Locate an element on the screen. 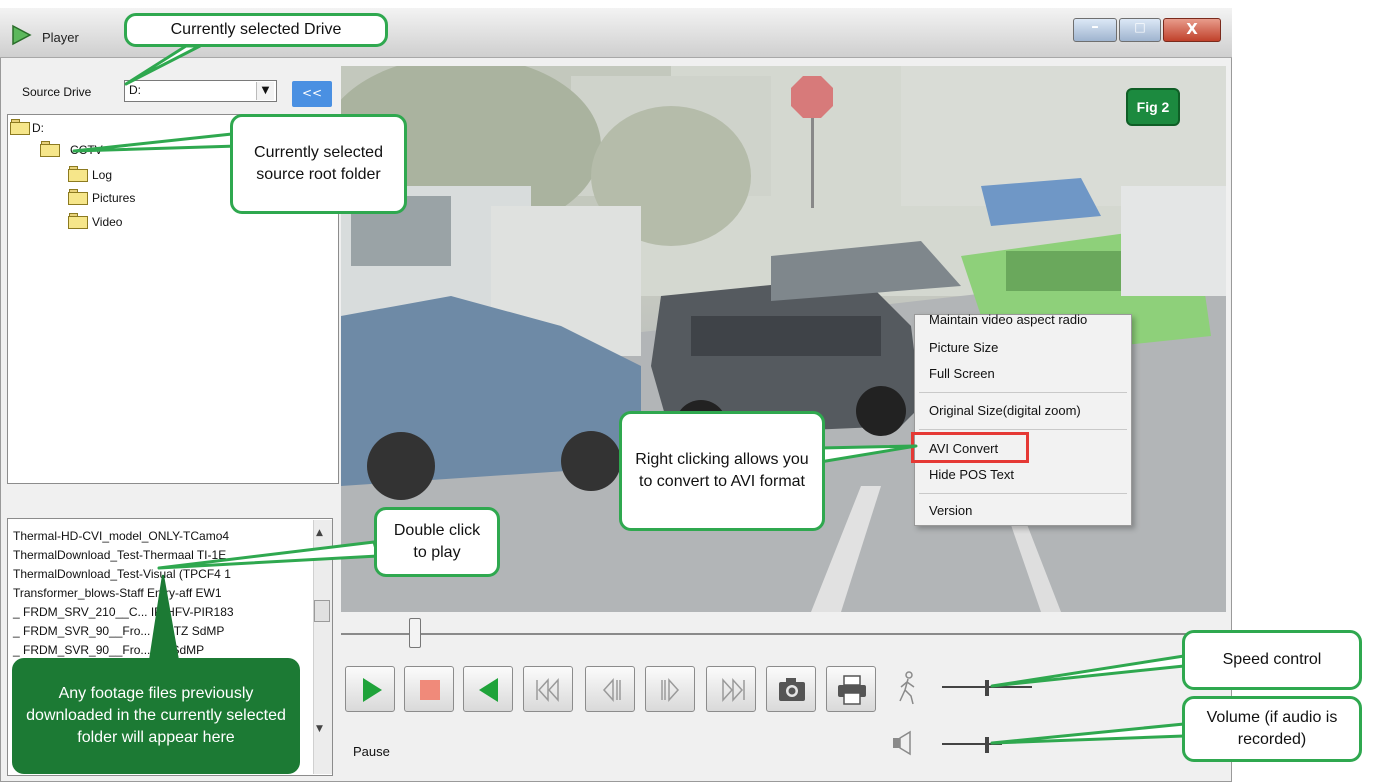 The width and height of the screenshot is (1376, 782). callout-root-folder: Currently selected source root folder is located at coordinates (318, 164).